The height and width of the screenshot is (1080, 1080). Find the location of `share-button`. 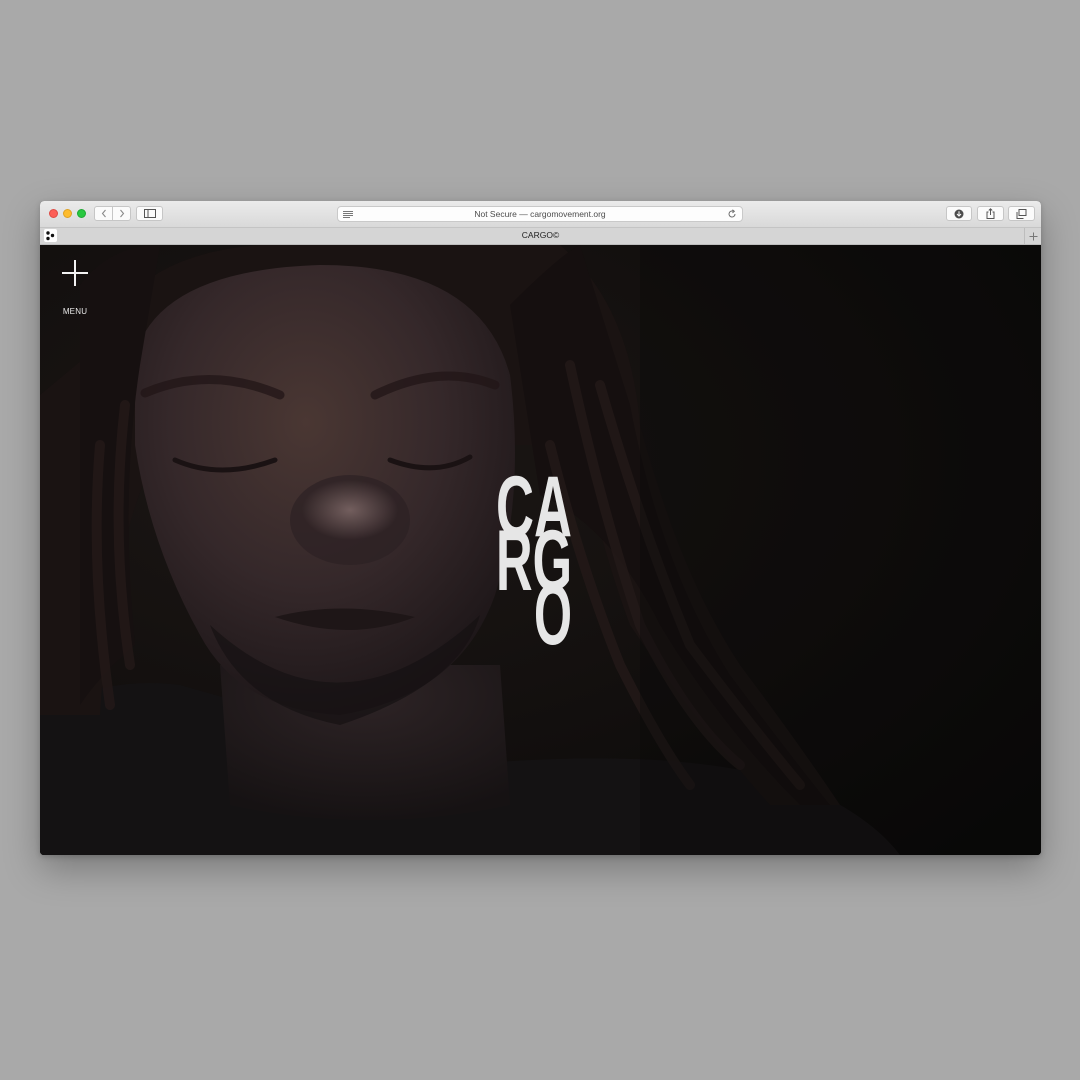

share-button is located at coordinates (990, 213).